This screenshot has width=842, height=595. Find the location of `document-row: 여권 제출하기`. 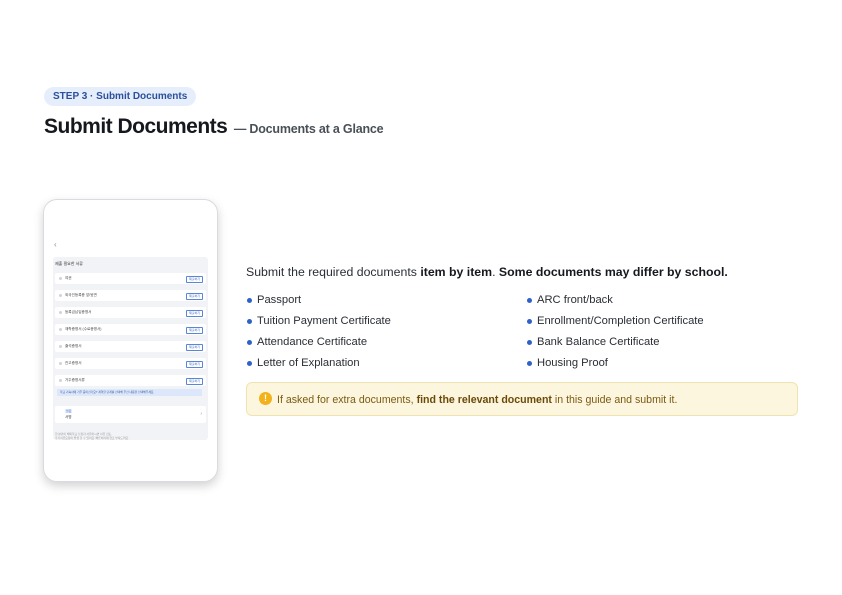

document-row: 여권 제출하기 is located at coordinates (130, 278).